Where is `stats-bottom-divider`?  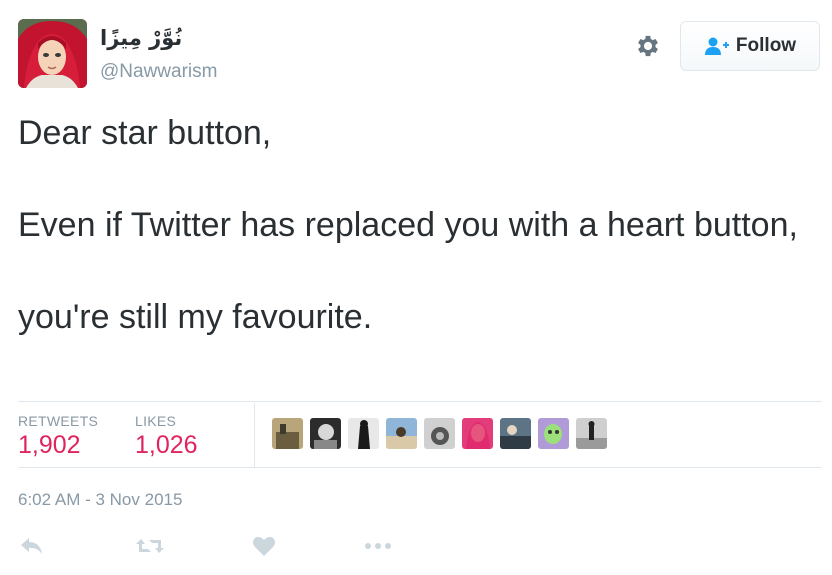 stats-bottom-divider is located at coordinates (420, 467).